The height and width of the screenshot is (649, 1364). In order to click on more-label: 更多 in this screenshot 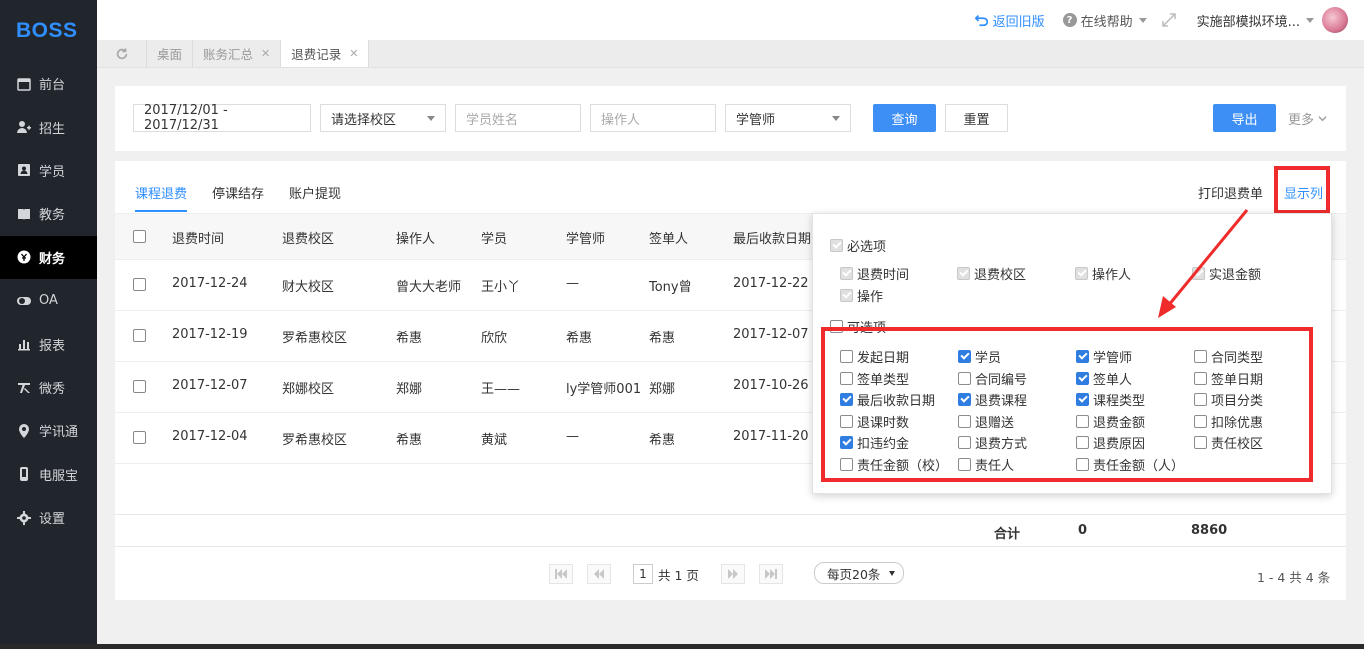, I will do `click(1301, 120)`.